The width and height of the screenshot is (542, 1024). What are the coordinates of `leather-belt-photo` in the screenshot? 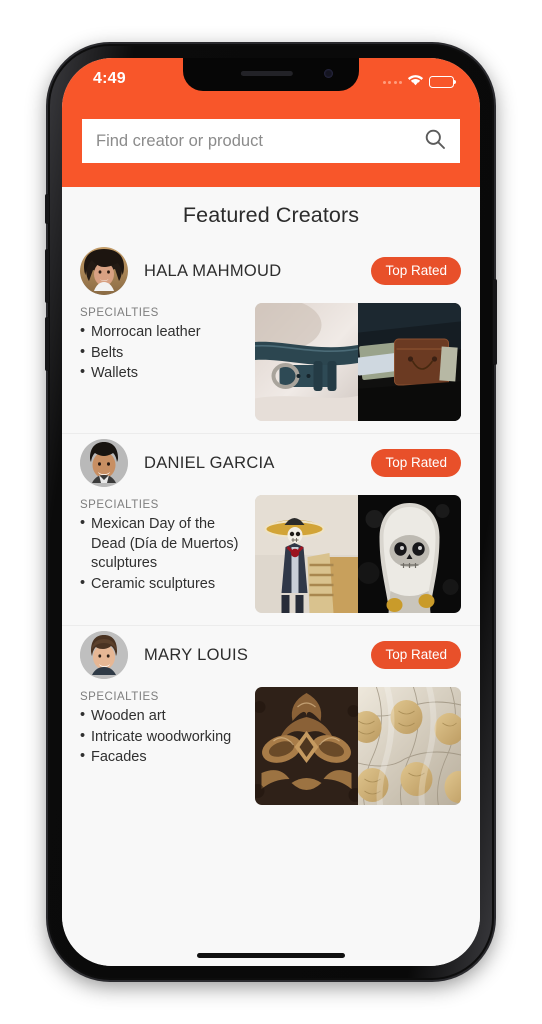 It's located at (306, 362).